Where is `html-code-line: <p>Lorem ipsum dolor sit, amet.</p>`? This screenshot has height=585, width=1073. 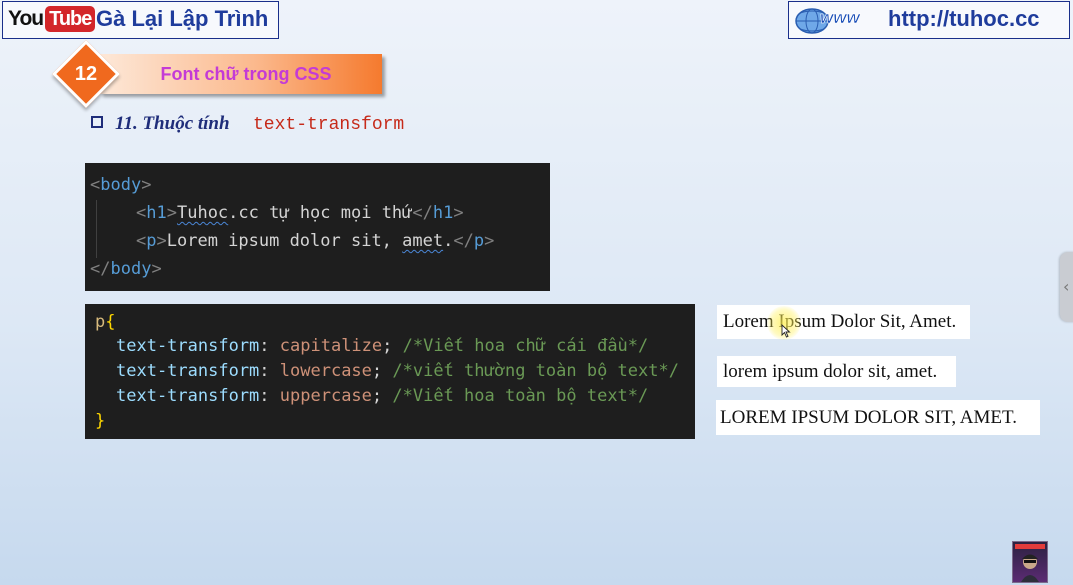 html-code-line: <p>Lorem ipsum dolor sit, amet.</p> is located at coordinates (315, 241).